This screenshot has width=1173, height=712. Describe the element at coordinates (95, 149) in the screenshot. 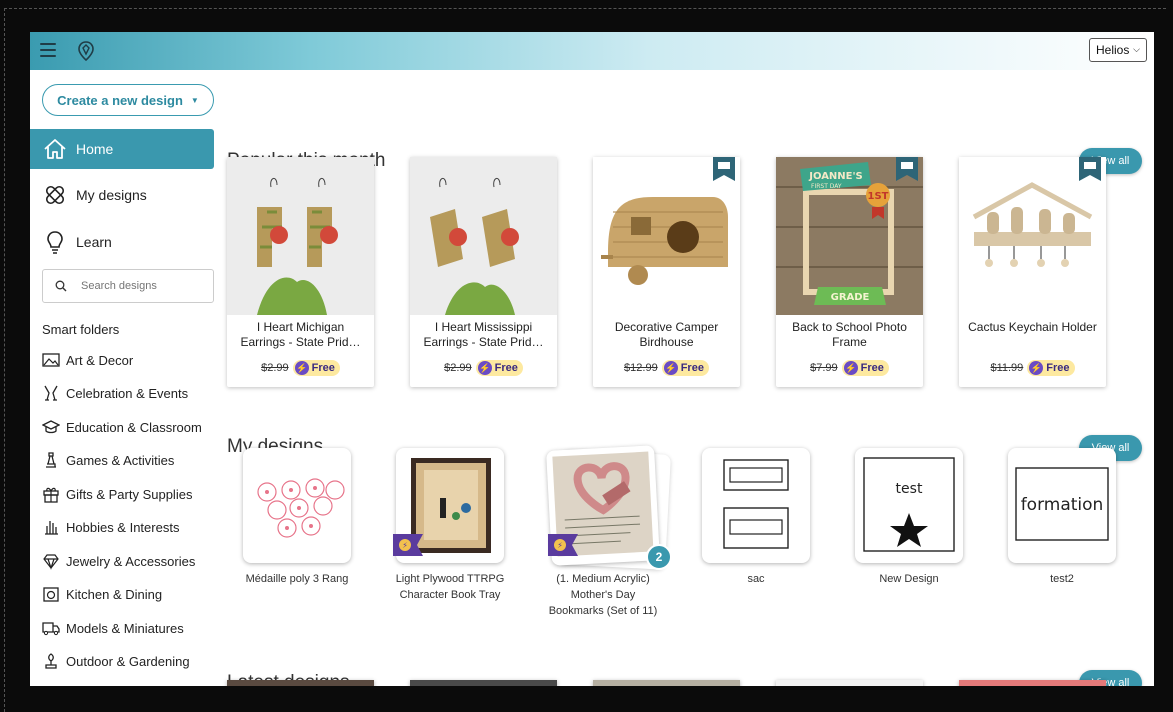

I see `nav-home-label: Home` at that location.